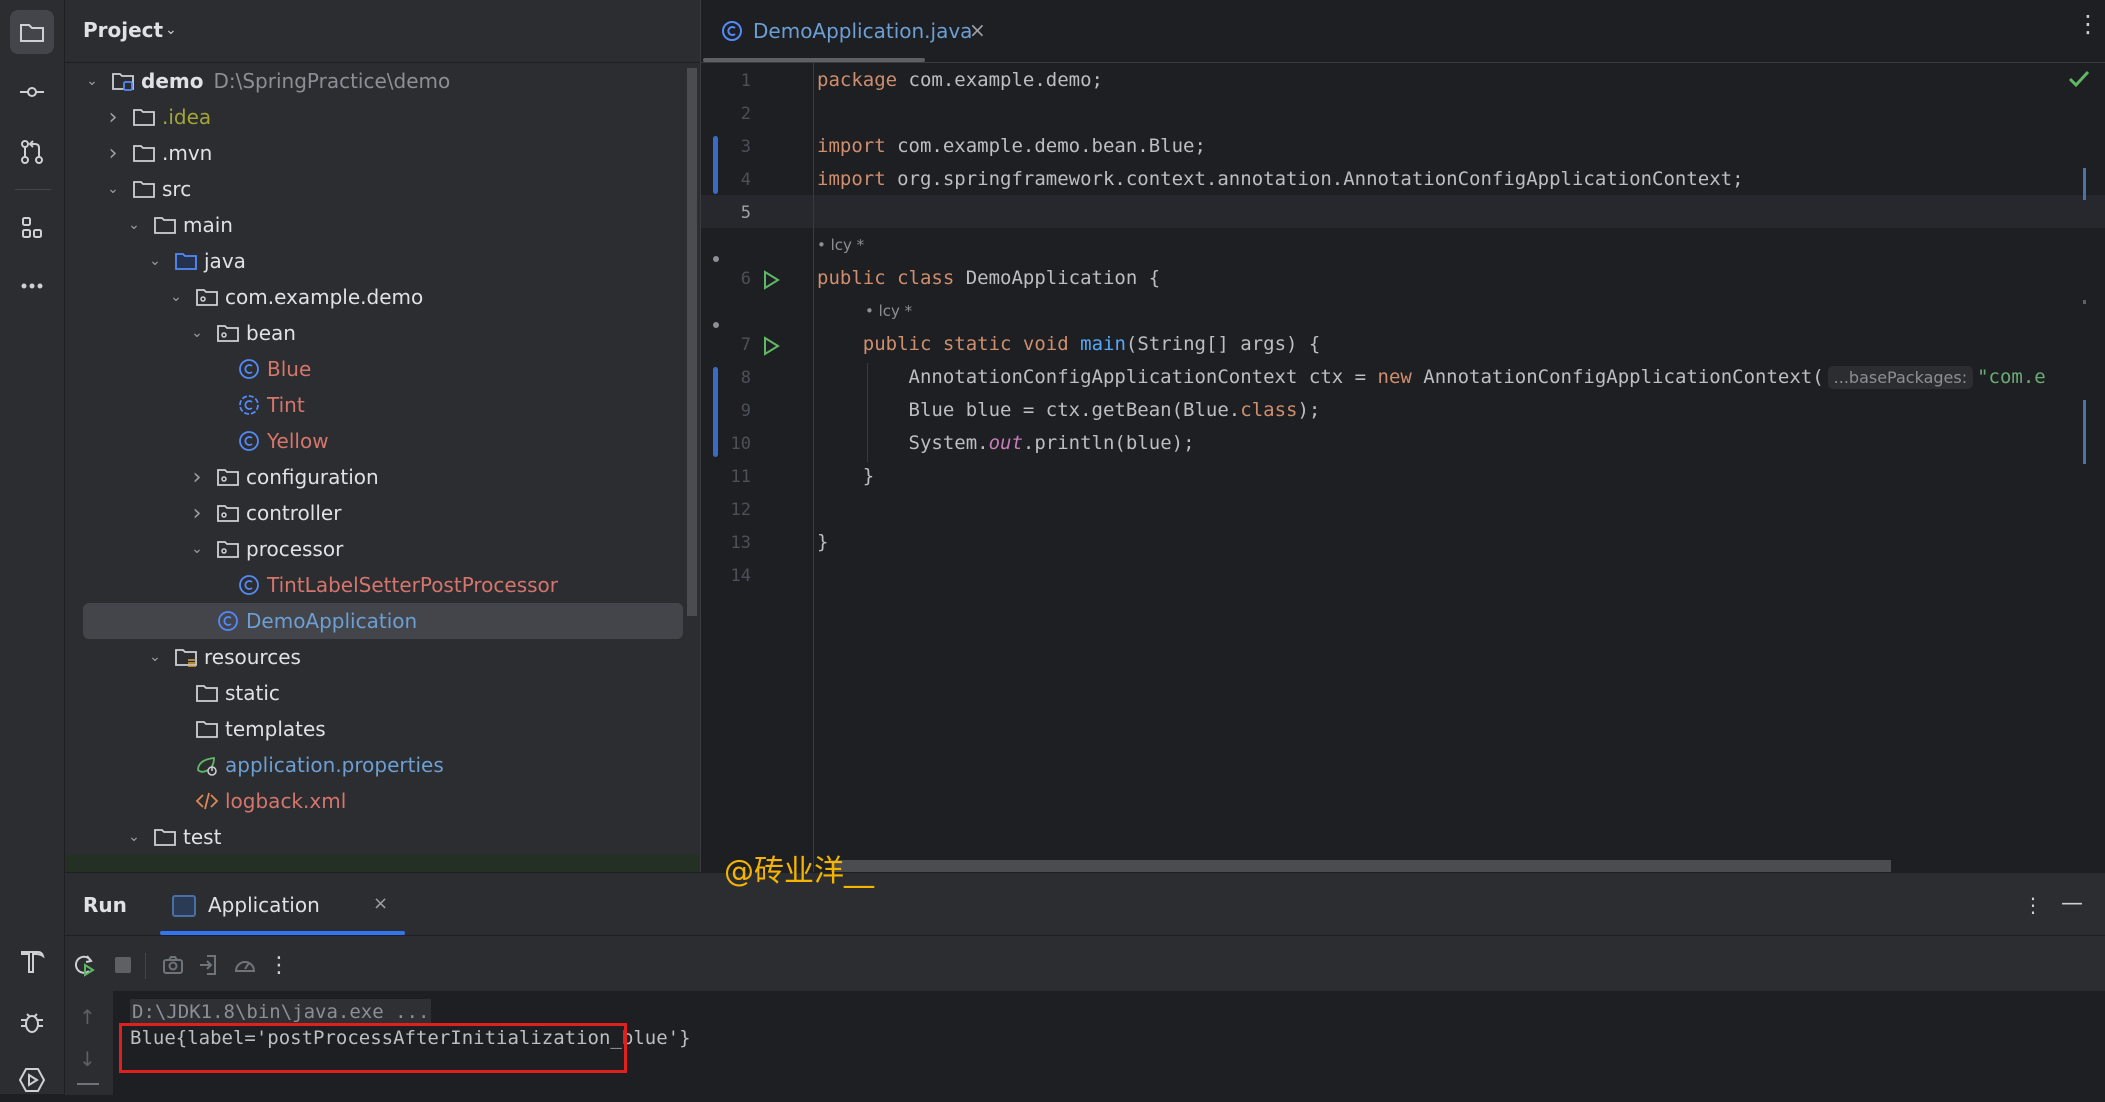  What do you see at coordinates (375, 477) in the screenshot?
I see `tree-item: › configuration` at bounding box center [375, 477].